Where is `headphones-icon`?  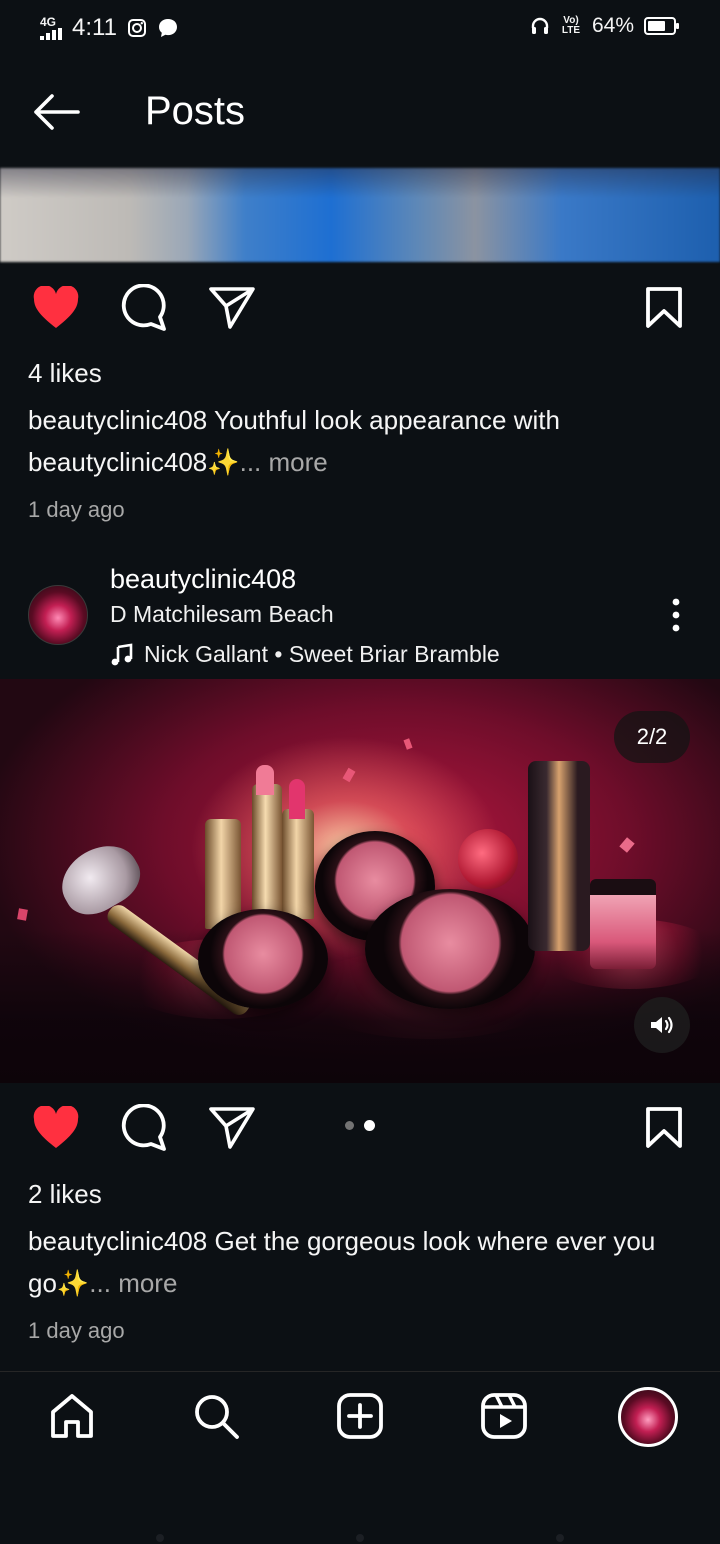
headphones-icon is located at coordinates (540, 25).